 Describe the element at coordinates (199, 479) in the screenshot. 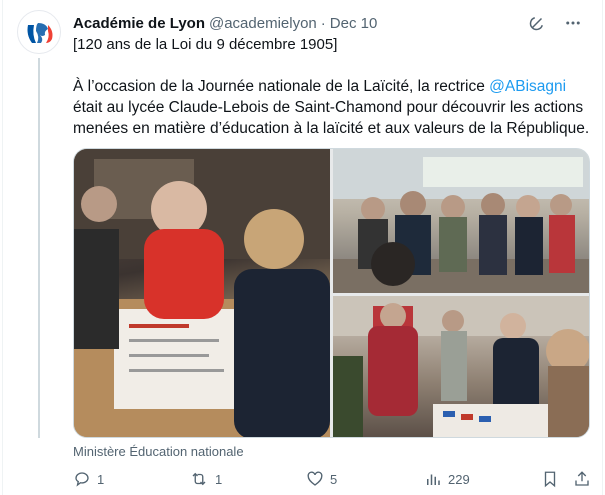

I see `repost-icon` at that location.